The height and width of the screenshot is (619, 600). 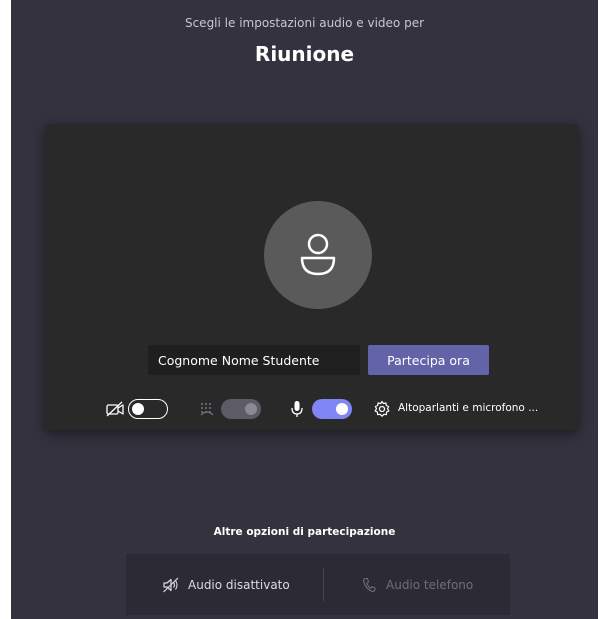 I want to click on join-now-button: Partecipa ora, so click(x=428, y=360).